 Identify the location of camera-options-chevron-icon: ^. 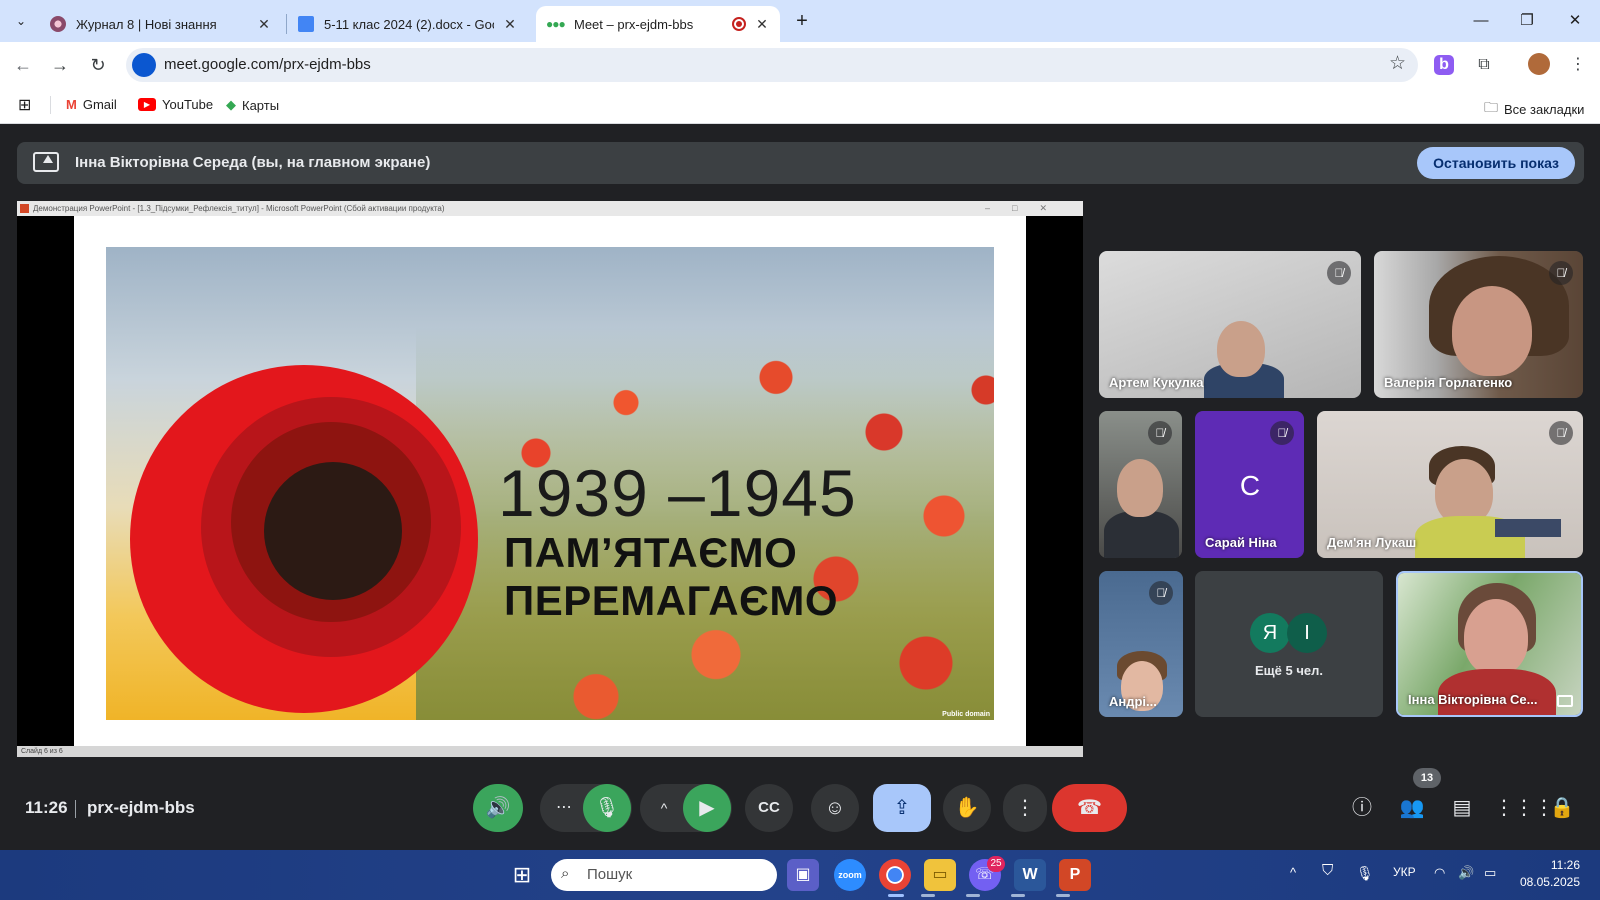
(664, 808).